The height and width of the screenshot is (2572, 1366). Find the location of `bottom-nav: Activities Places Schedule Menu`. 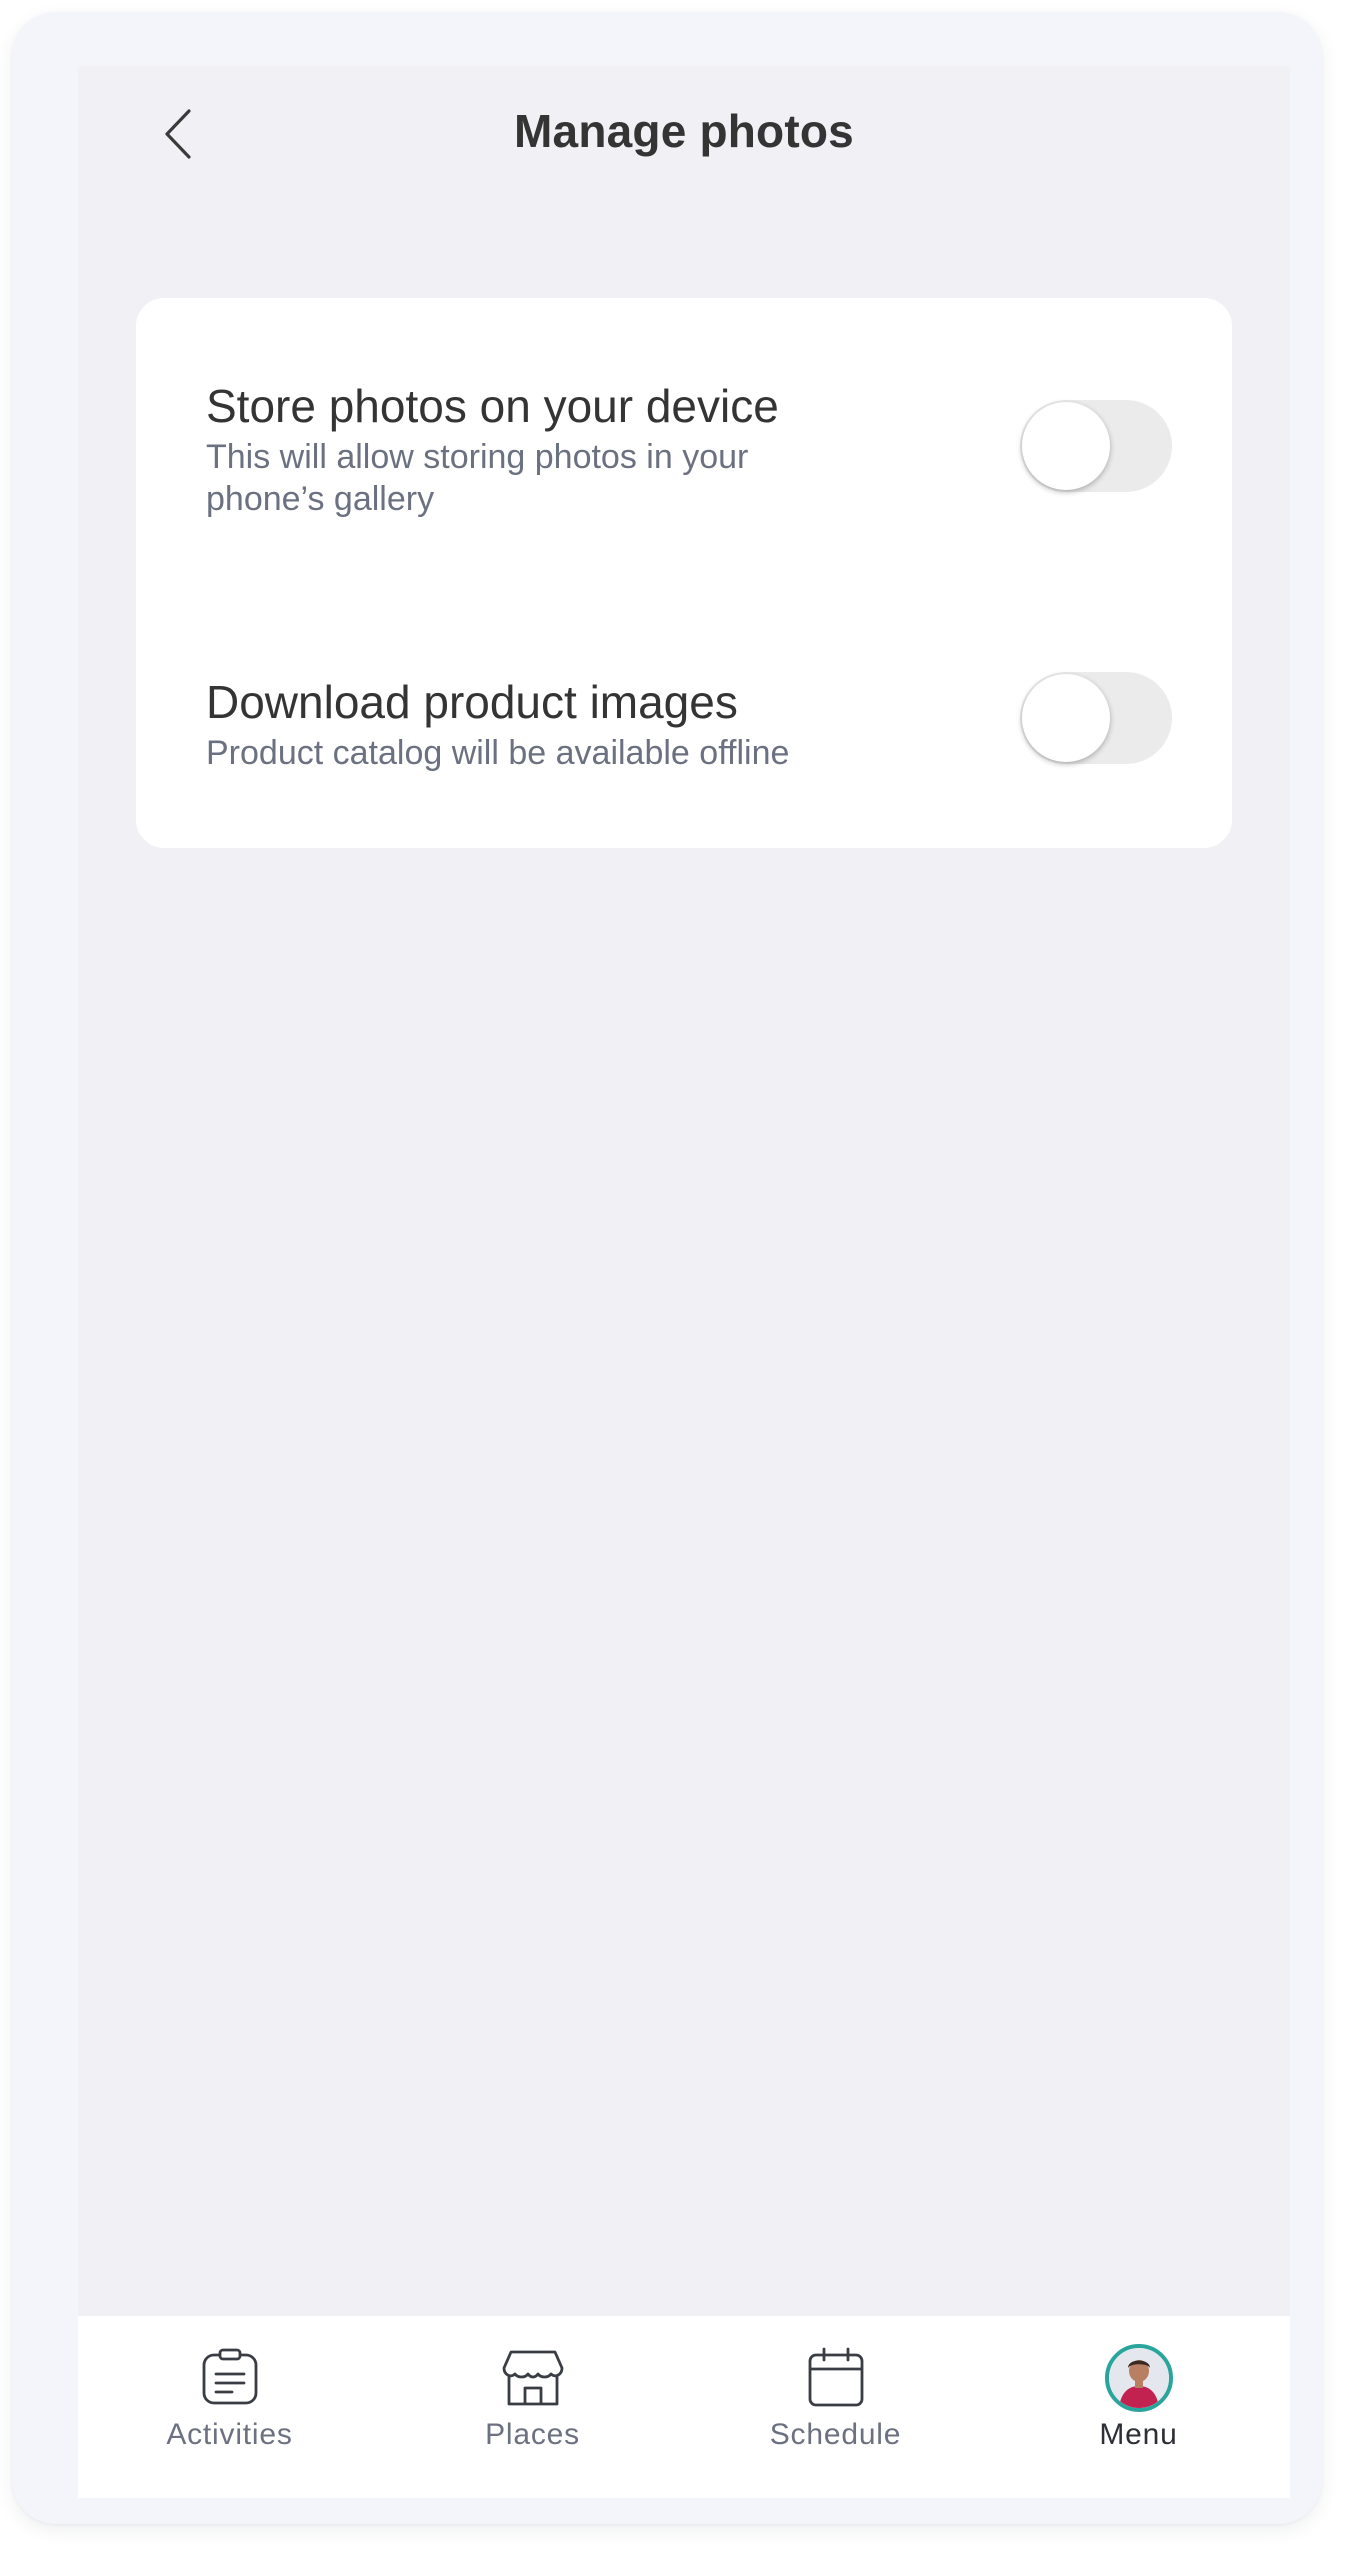

bottom-nav: Activities Places Schedule Menu is located at coordinates (684, 2407).